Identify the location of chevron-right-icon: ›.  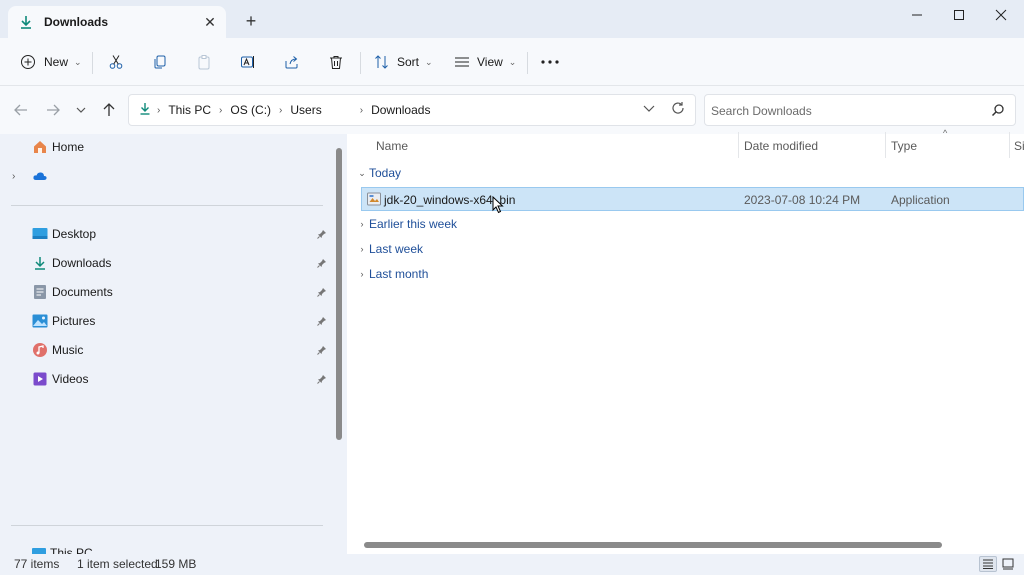
(362, 274).